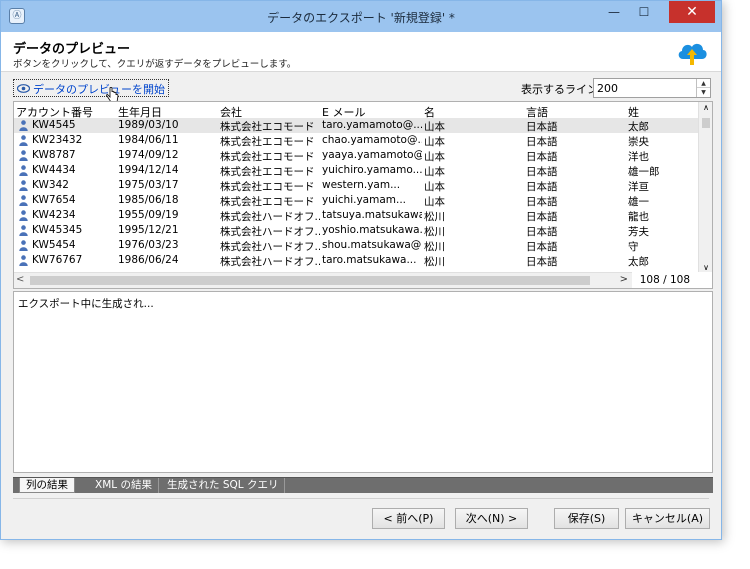 The height and width of the screenshot is (569, 750). I want to click on minimize-button: —, so click(614, 12).